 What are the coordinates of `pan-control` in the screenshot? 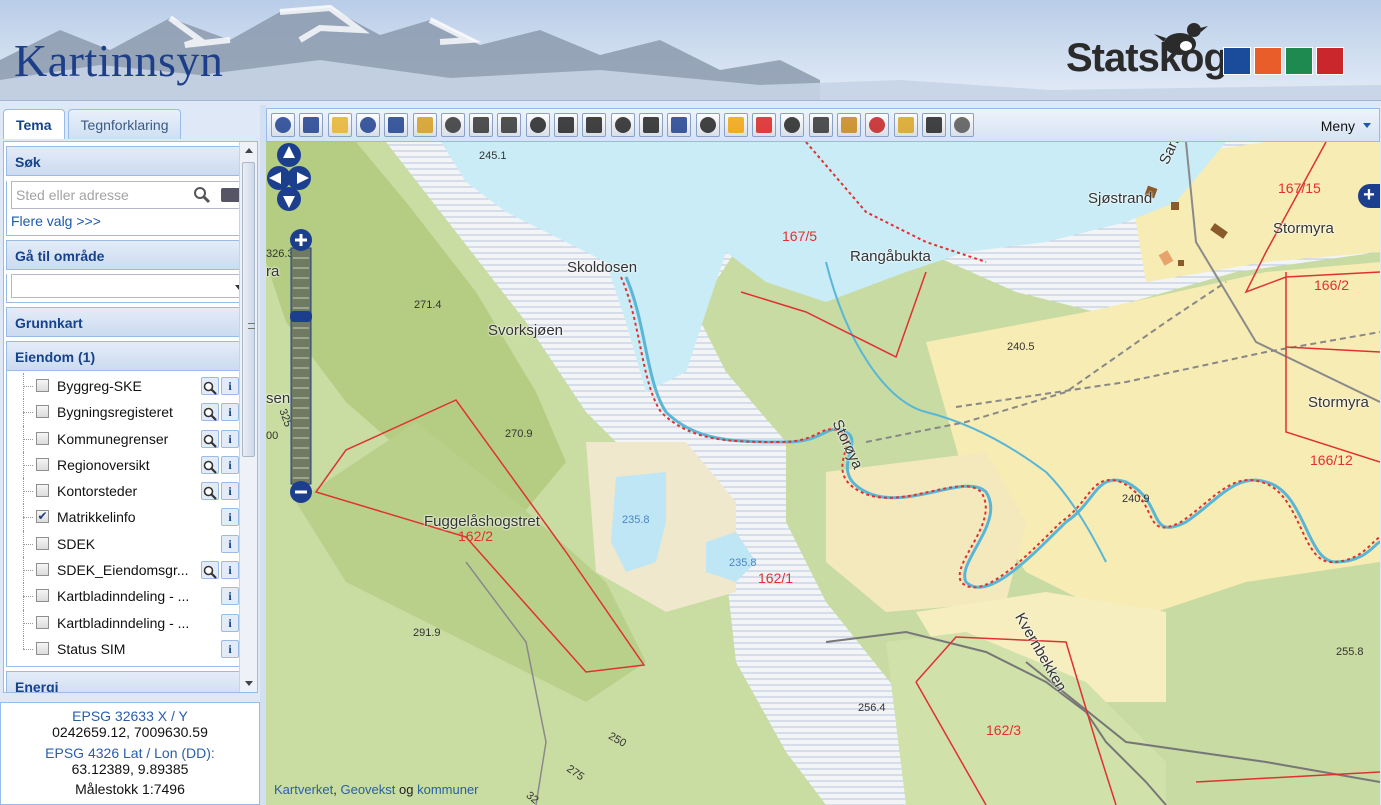 It's located at (289, 177).